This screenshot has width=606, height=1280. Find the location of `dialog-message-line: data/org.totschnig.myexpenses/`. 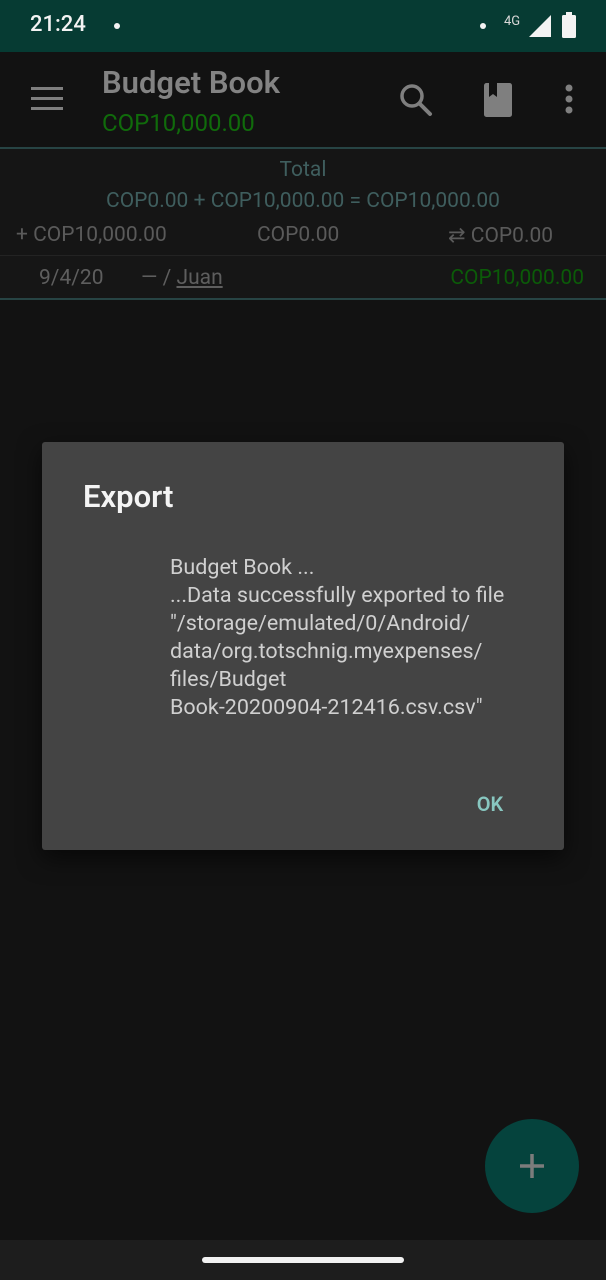

dialog-message-line: data/org.totschnig.myexpenses/ is located at coordinates (326, 651).